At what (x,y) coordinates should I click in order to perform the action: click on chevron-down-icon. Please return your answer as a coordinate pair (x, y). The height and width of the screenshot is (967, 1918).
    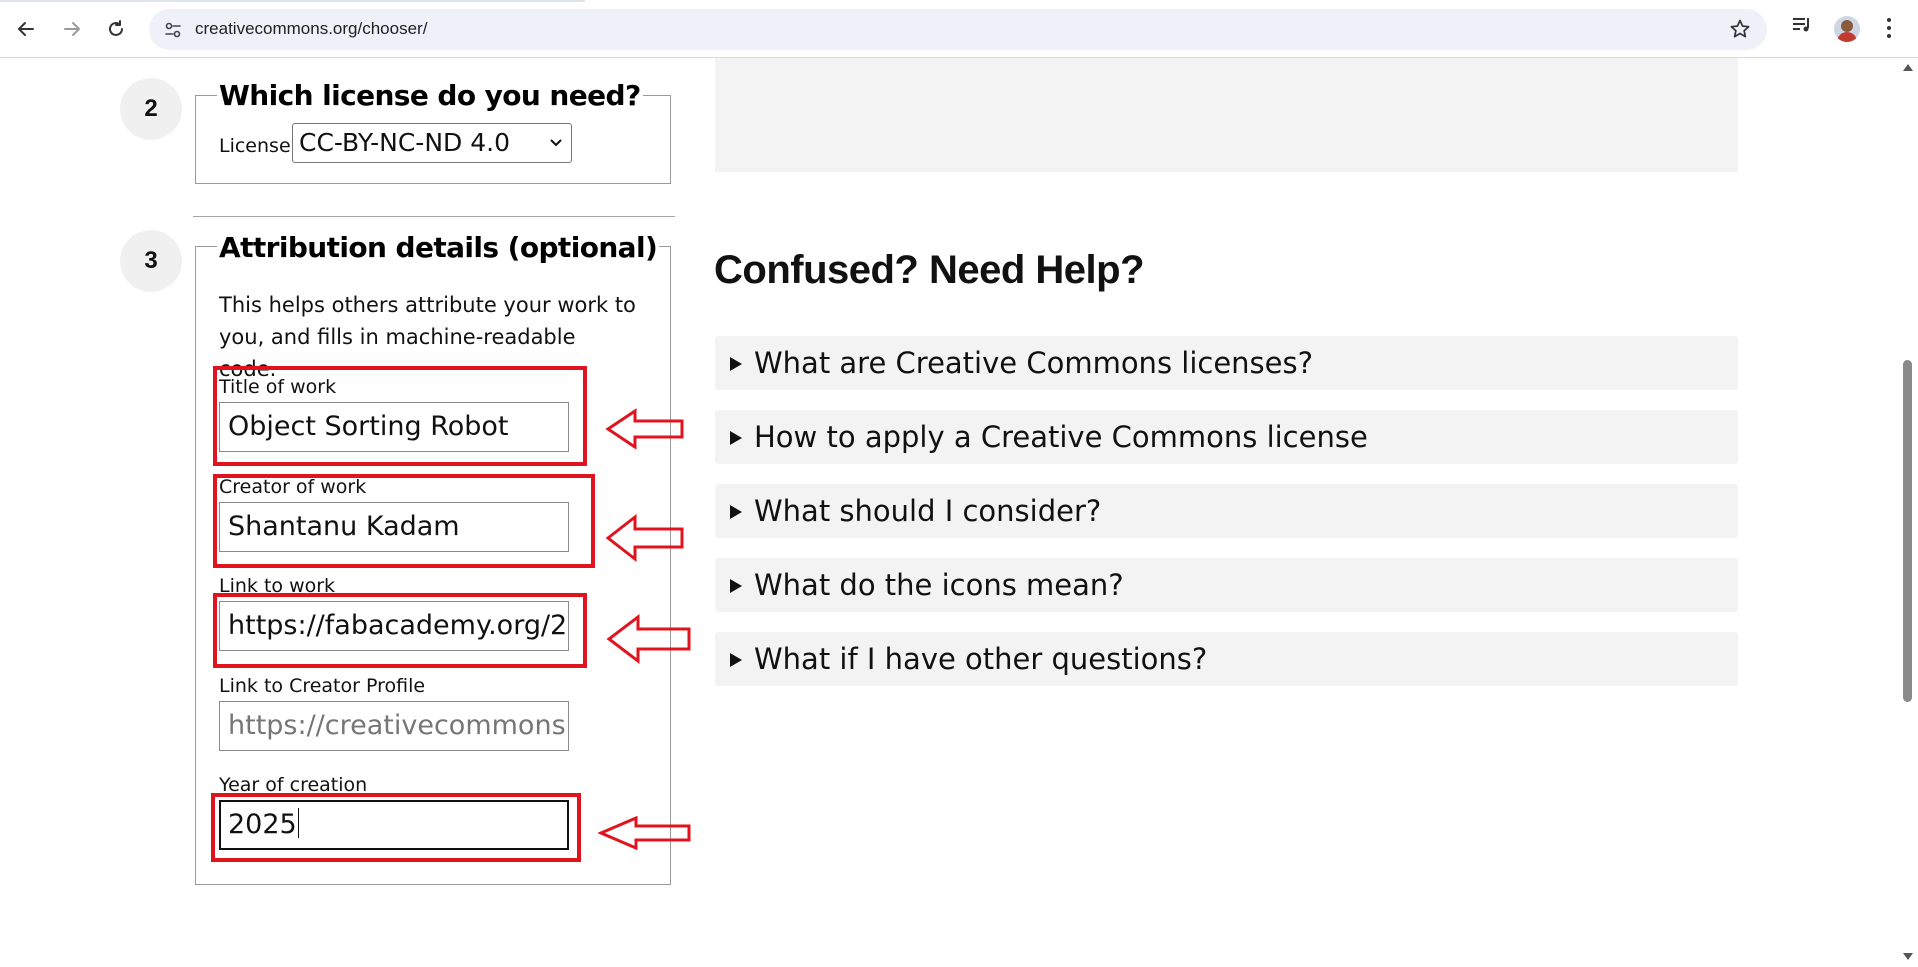
    Looking at the image, I should click on (556, 143).